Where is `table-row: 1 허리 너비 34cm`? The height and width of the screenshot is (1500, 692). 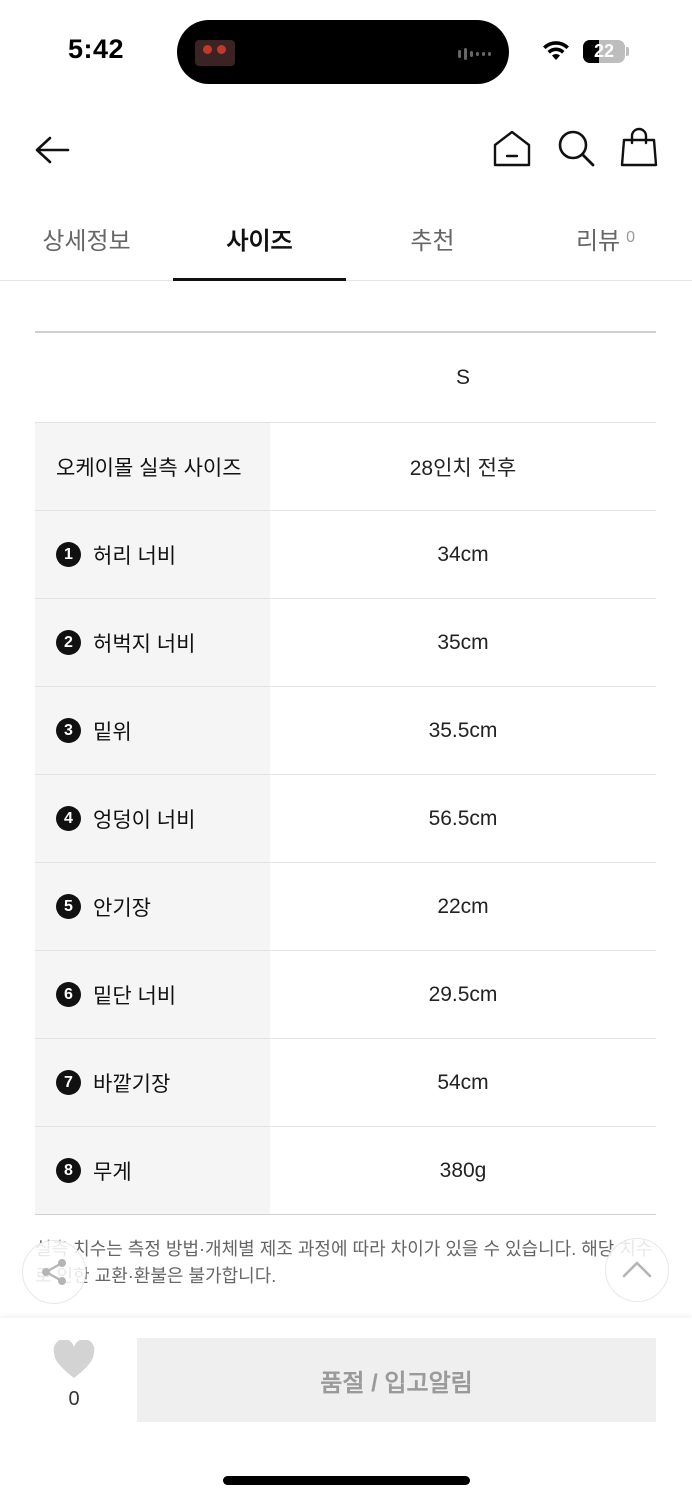
table-row: 1 허리 너비 34cm is located at coordinates (345, 555).